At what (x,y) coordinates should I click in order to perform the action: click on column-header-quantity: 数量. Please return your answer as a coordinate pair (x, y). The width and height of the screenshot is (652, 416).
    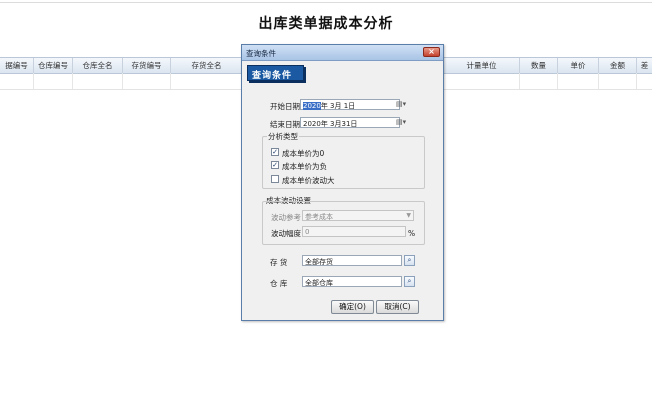
    Looking at the image, I should click on (539, 65).